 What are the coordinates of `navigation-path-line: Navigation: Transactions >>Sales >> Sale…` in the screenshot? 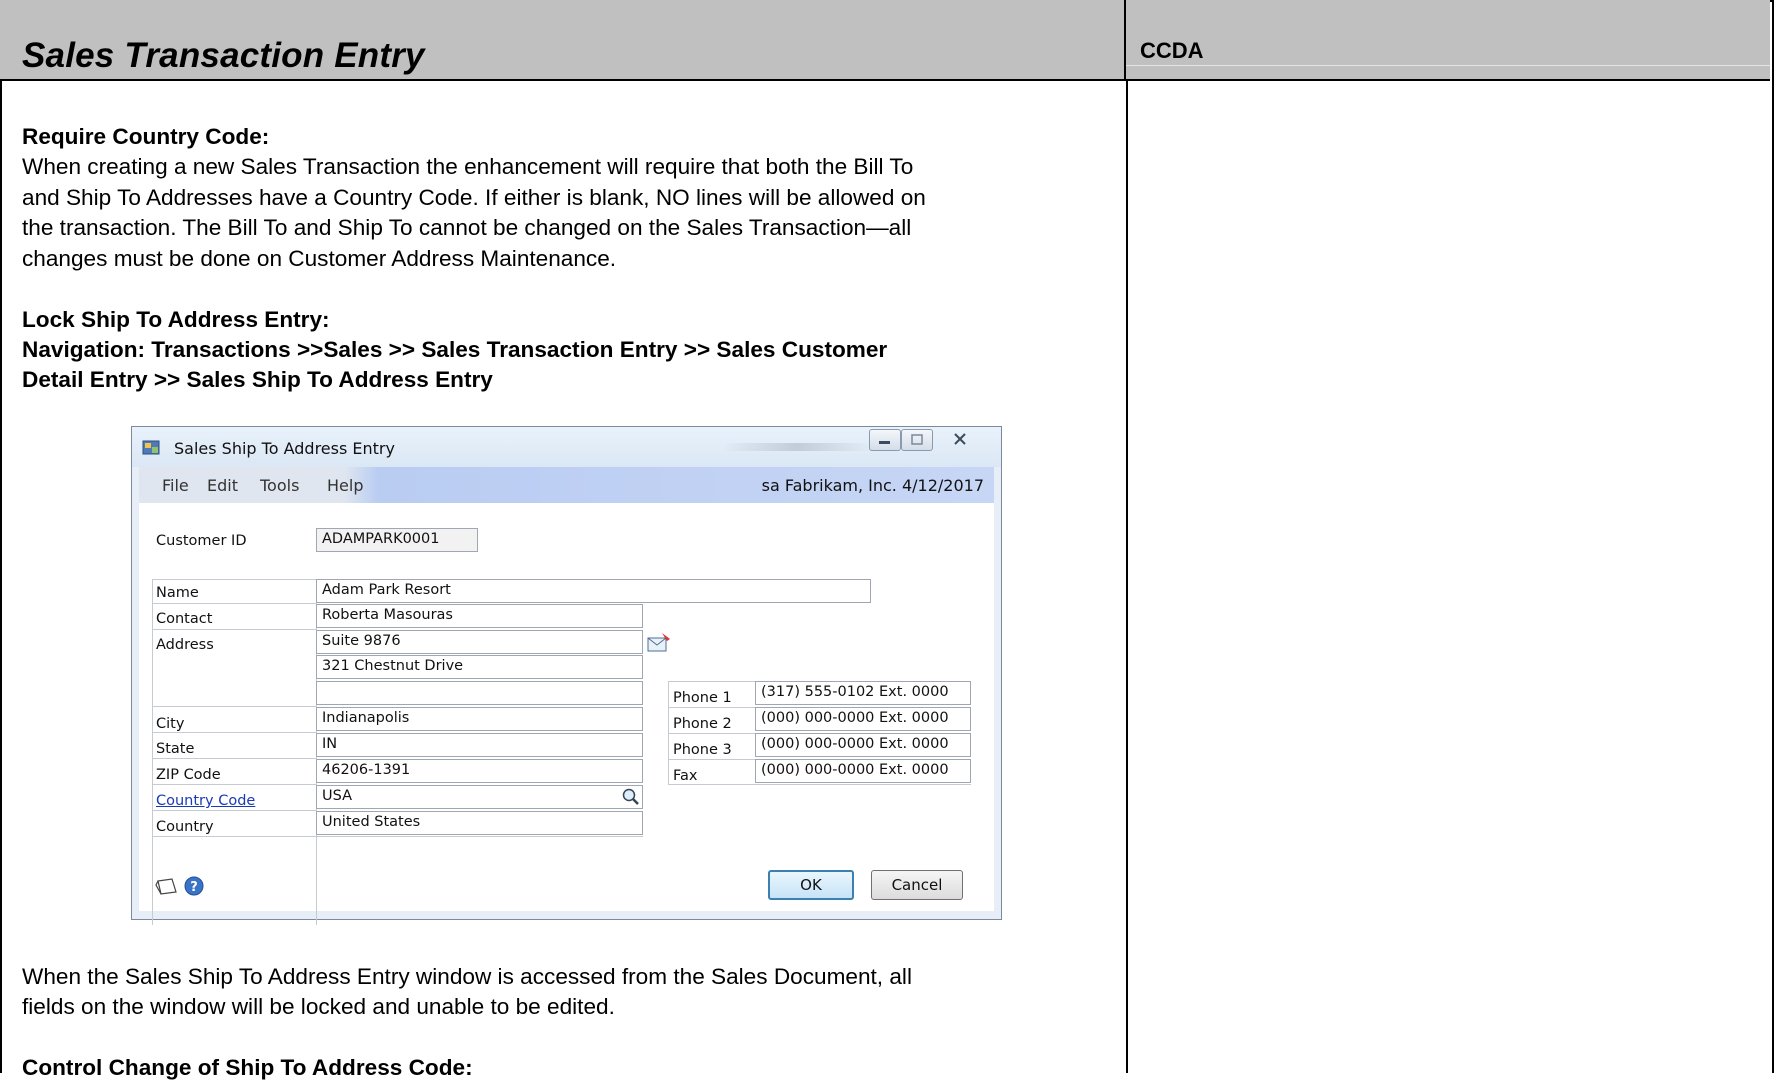 It's located at (455, 349).